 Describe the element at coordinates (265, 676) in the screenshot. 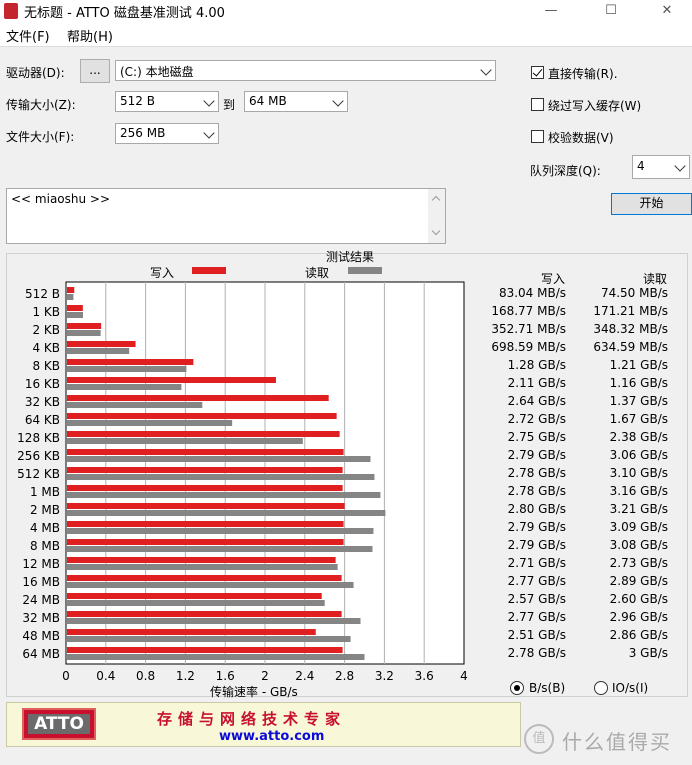

I see `x-tick-label: 2` at that location.